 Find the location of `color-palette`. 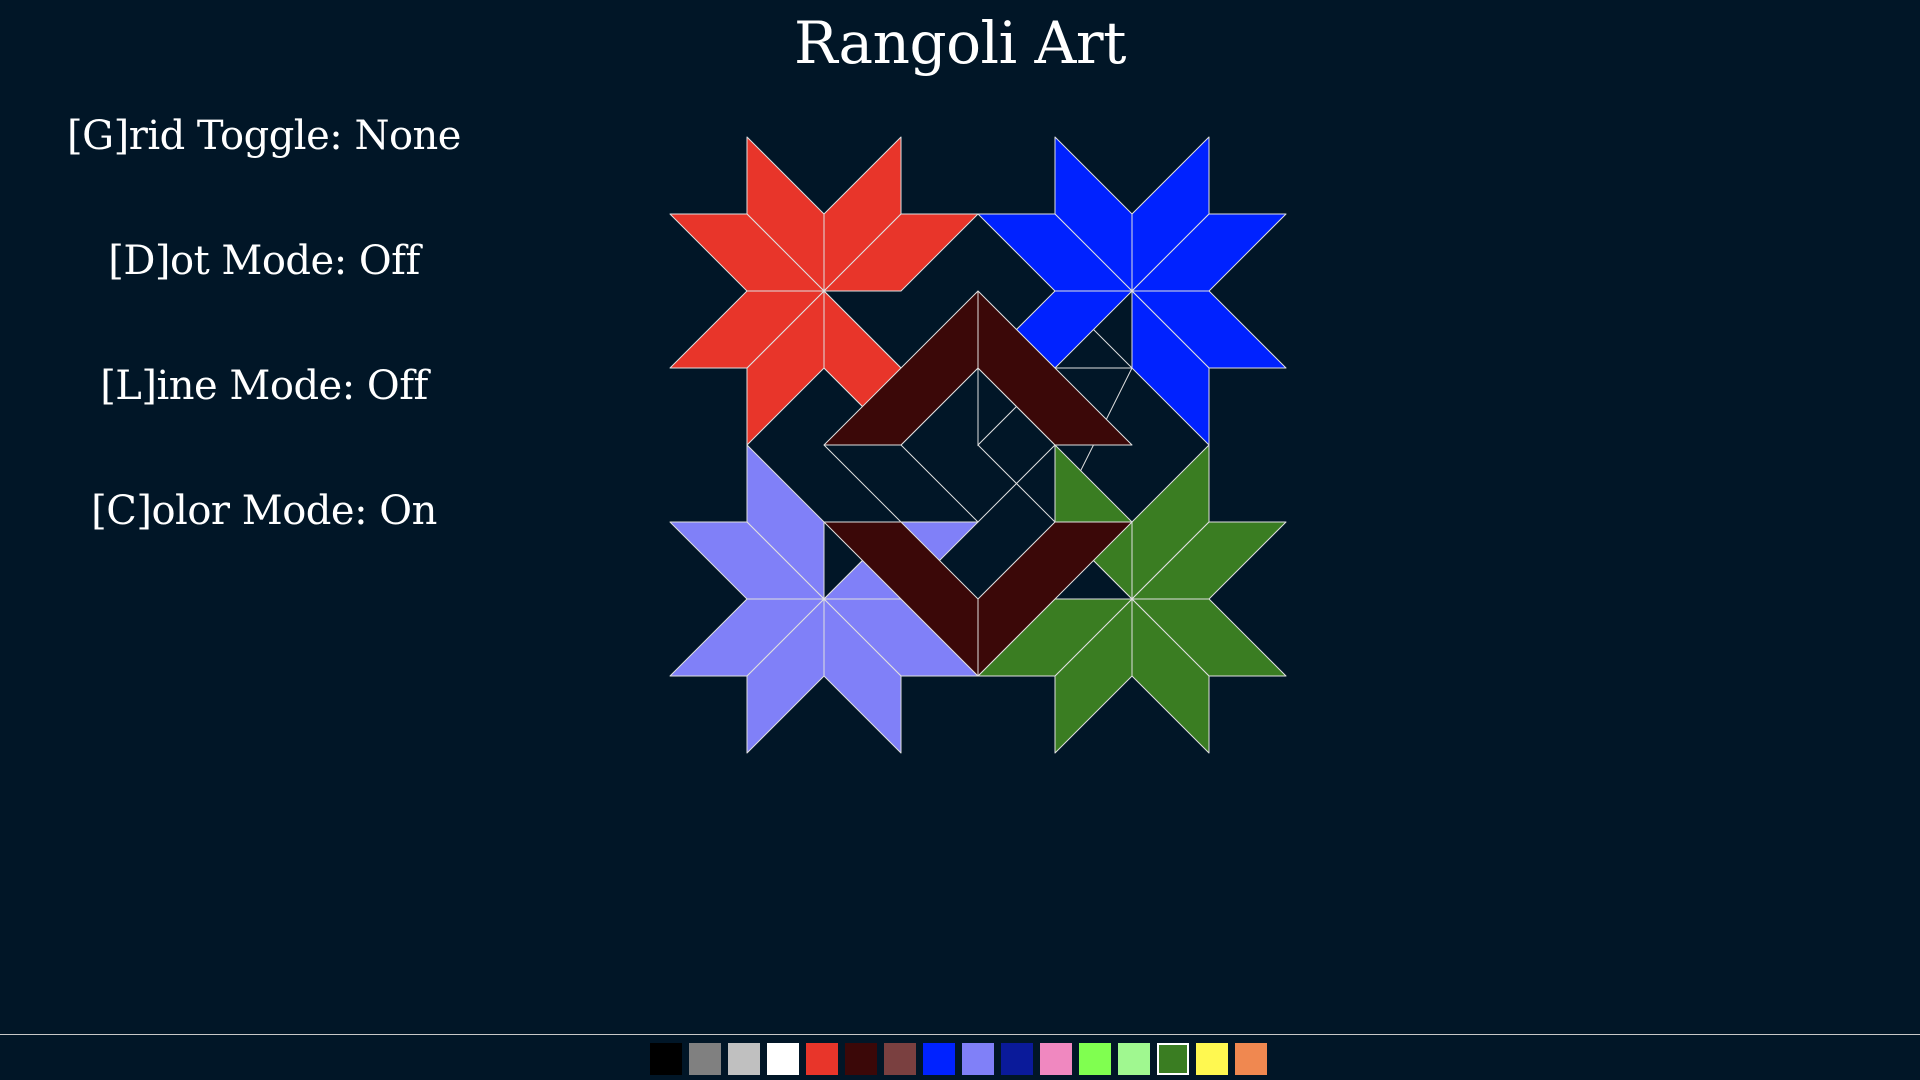

color-palette is located at coordinates (958, 1059).